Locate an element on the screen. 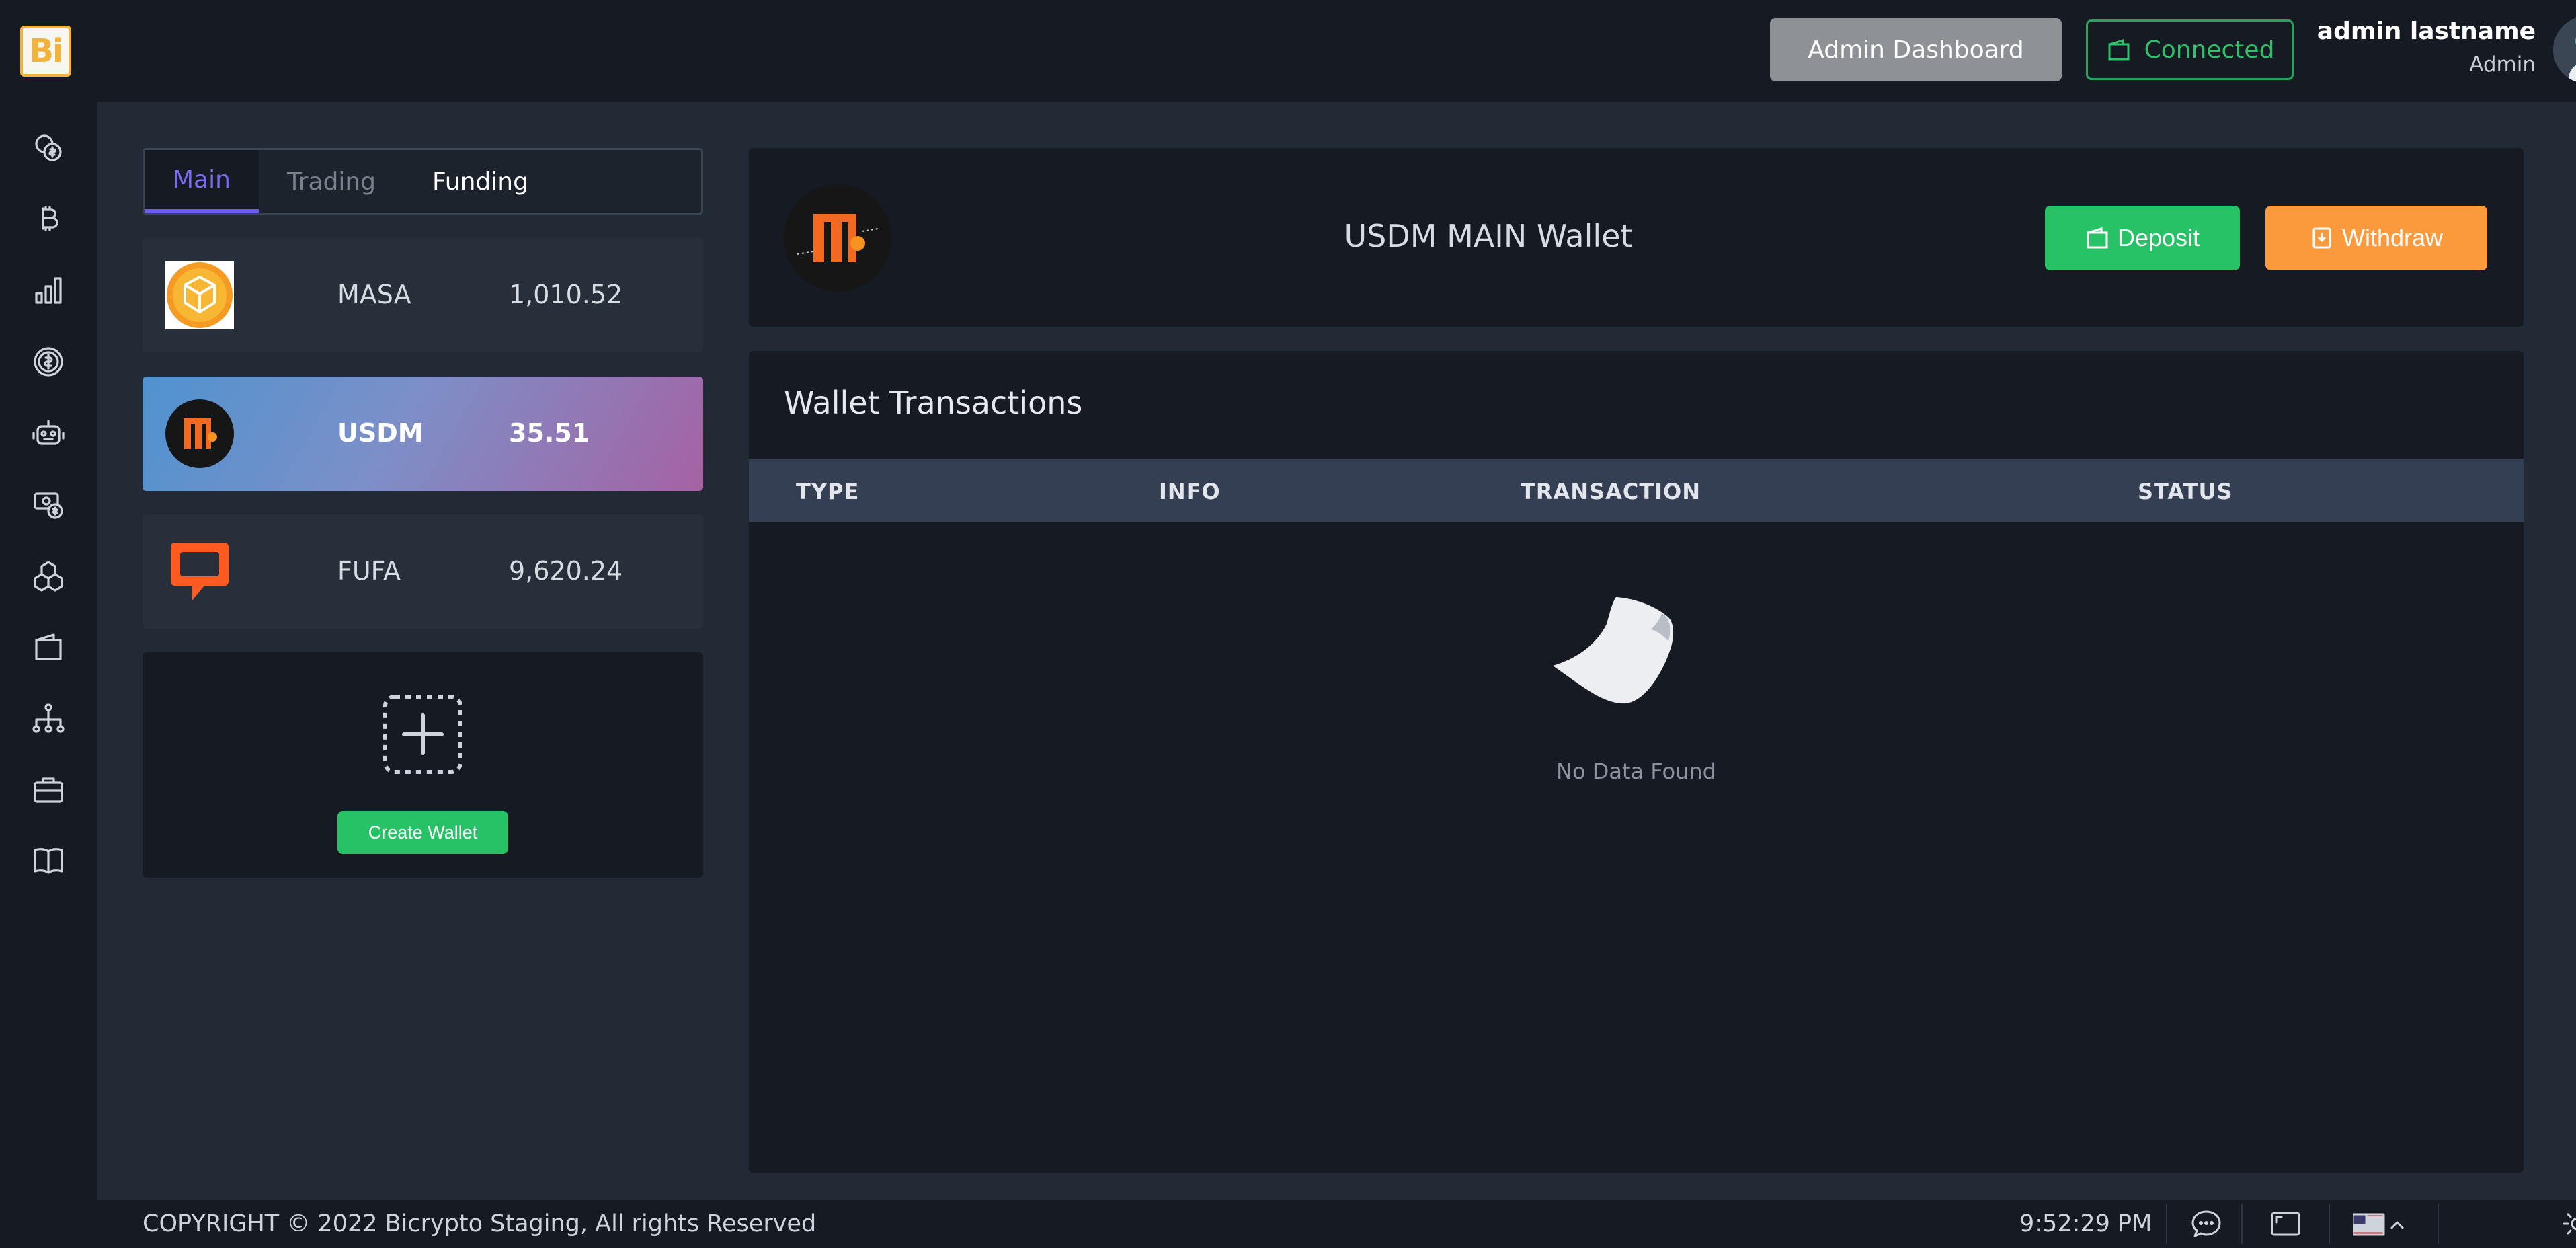 Image resolution: width=2576 pixels, height=1248 pixels. language-flag-icon is located at coordinates (2382, 1224).